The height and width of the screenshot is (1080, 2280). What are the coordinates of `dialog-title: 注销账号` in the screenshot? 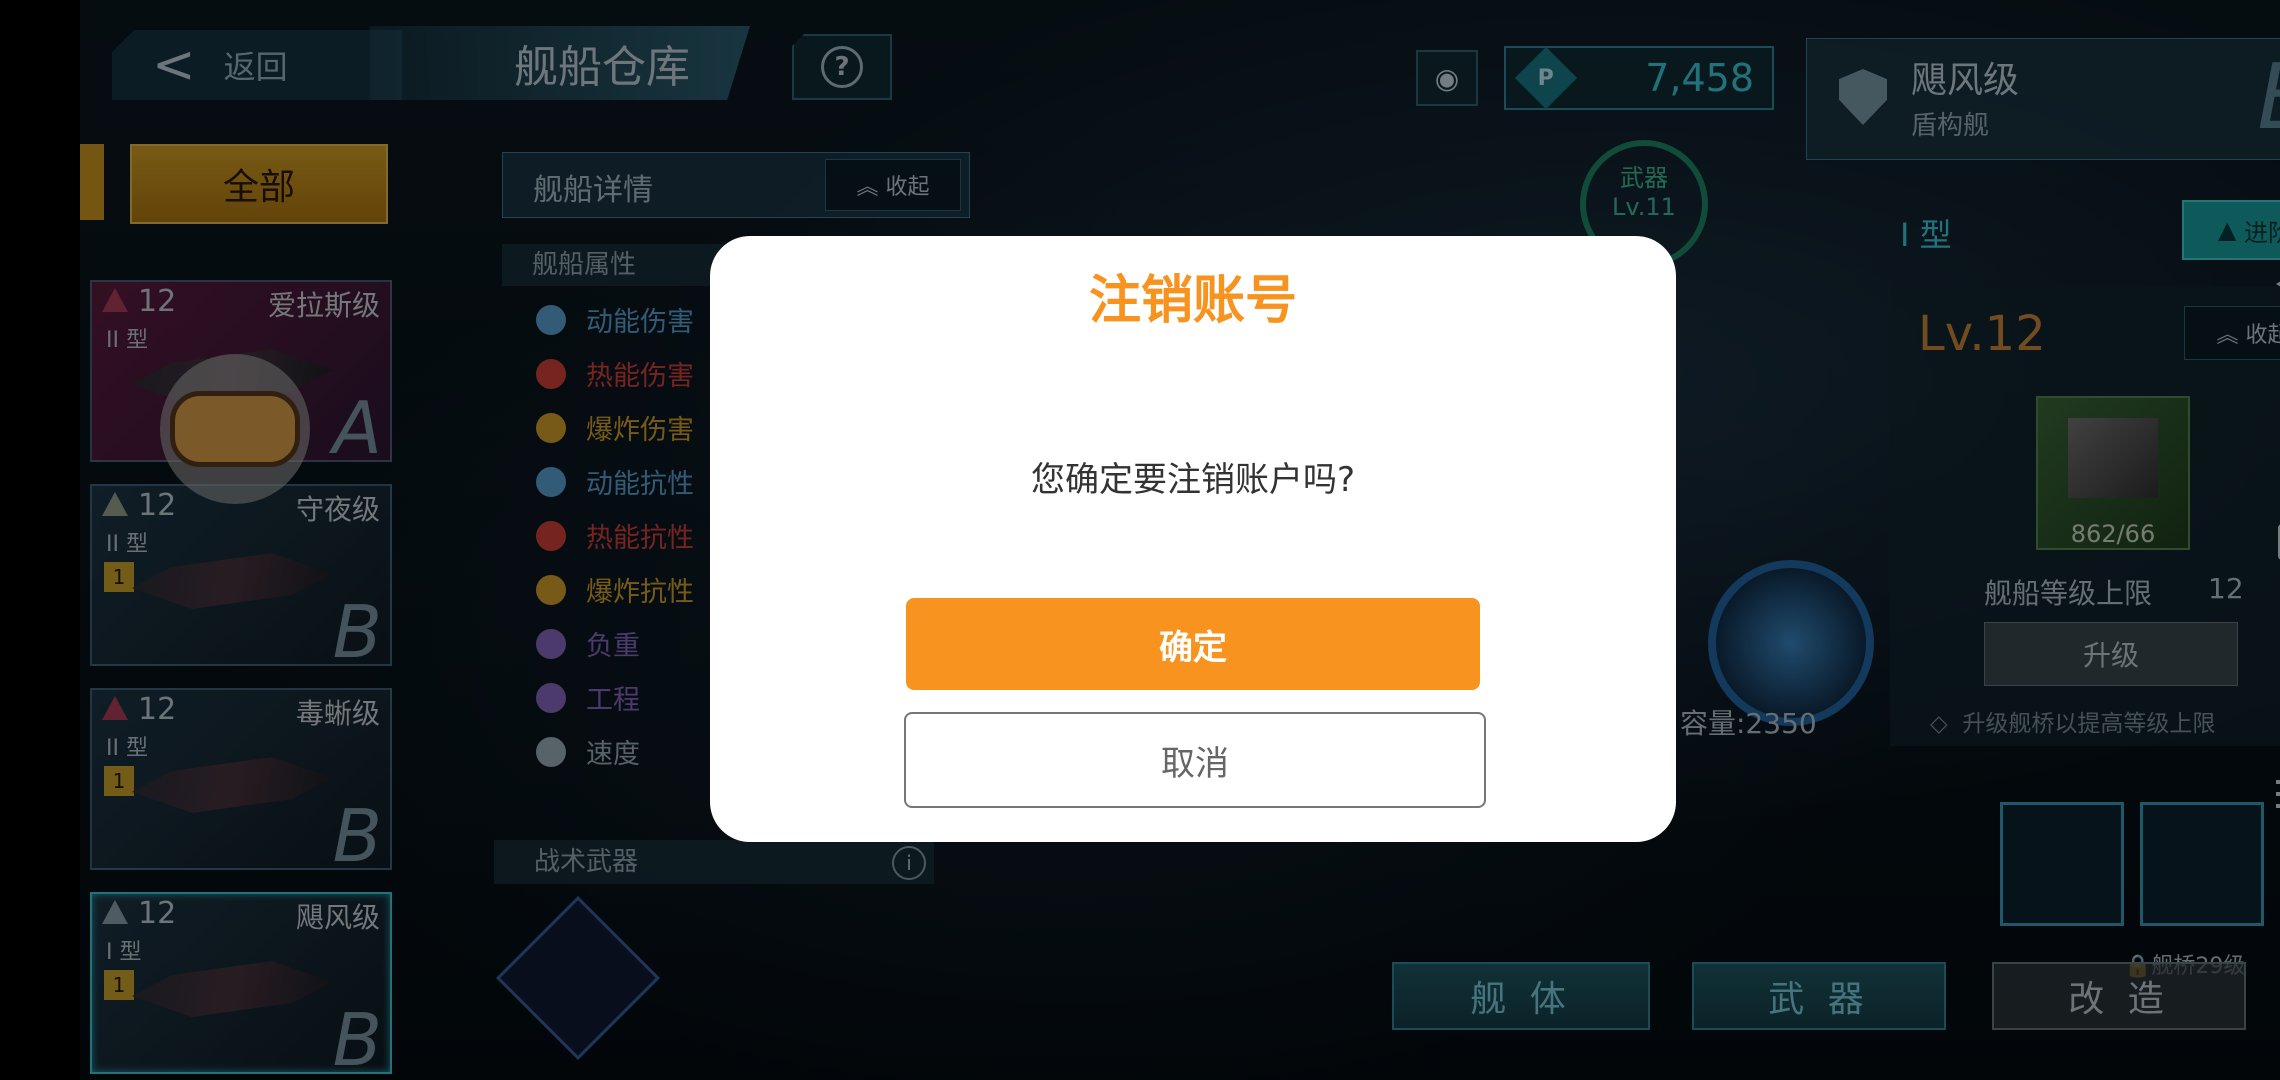 It's located at (1192, 301).